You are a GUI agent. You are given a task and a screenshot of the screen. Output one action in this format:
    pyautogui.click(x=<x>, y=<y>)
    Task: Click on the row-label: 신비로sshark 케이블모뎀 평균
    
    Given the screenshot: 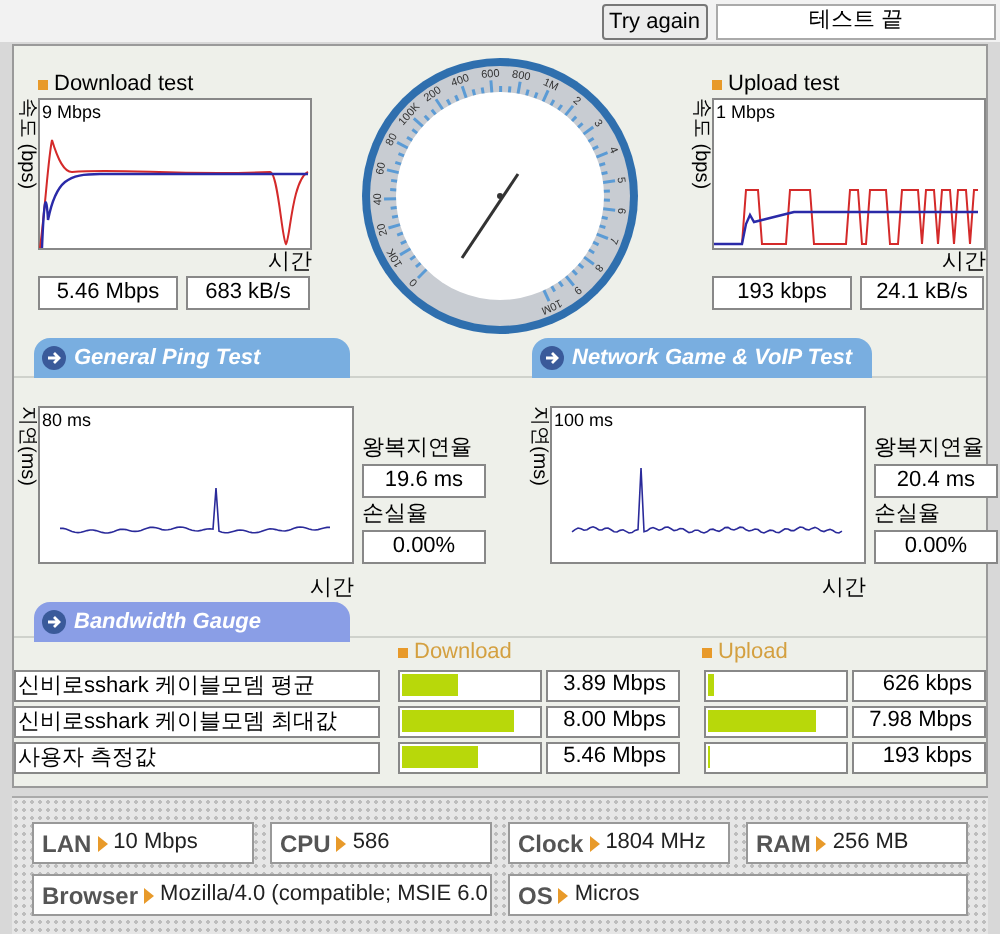 What is the action you would take?
    pyautogui.click(x=197, y=685)
    